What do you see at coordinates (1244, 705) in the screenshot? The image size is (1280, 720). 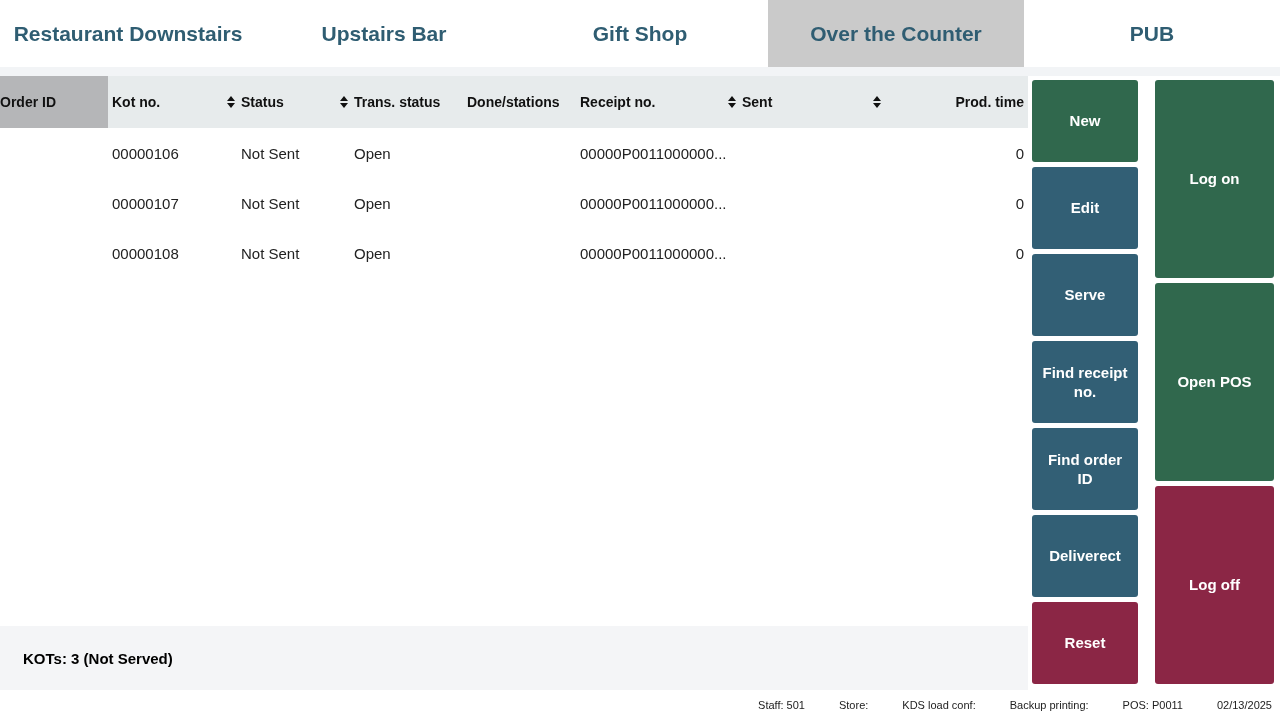 I see `status-item: 02/13/2025` at bounding box center [1244, 705].